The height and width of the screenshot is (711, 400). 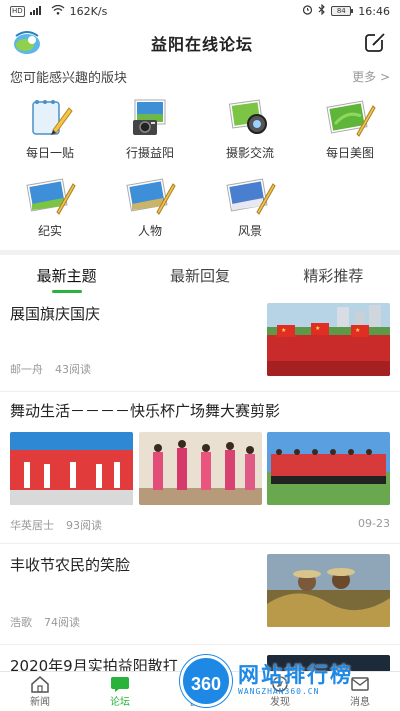 I want to click on board-item: 摄影交流, so click(x=250, y=133).